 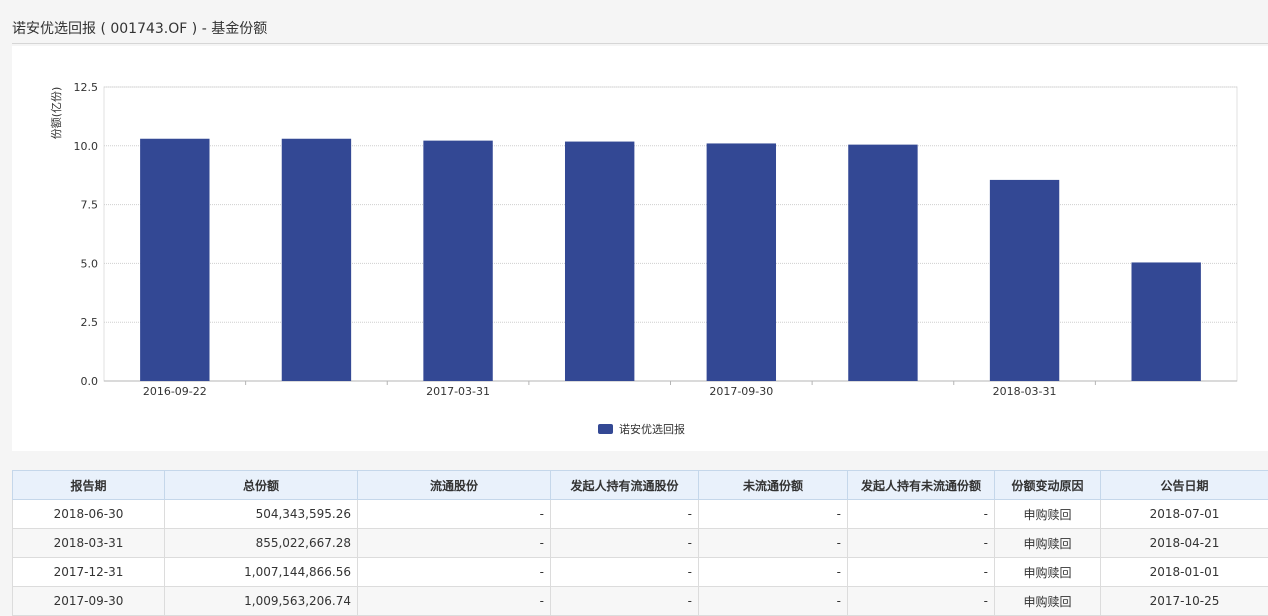 What do you see at coordinates (89, 485) in the screenshot?
I see `header-report-period: 报告期` at bounding box center [89, 485].